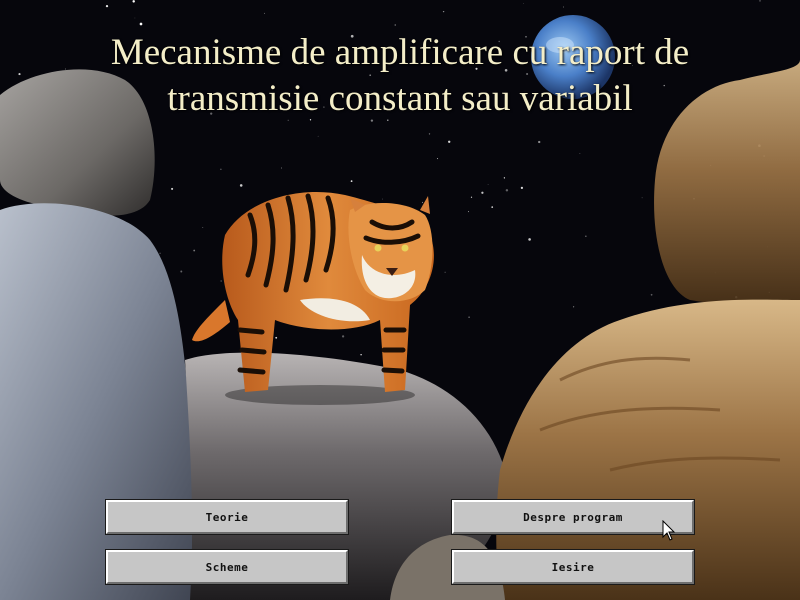 The width and height of the screenshot is (800, 600). What do you see at coordinates (227, 517) in the screenshot?
I see `teorie-button: Teorie` at bounding box center [227, 517].